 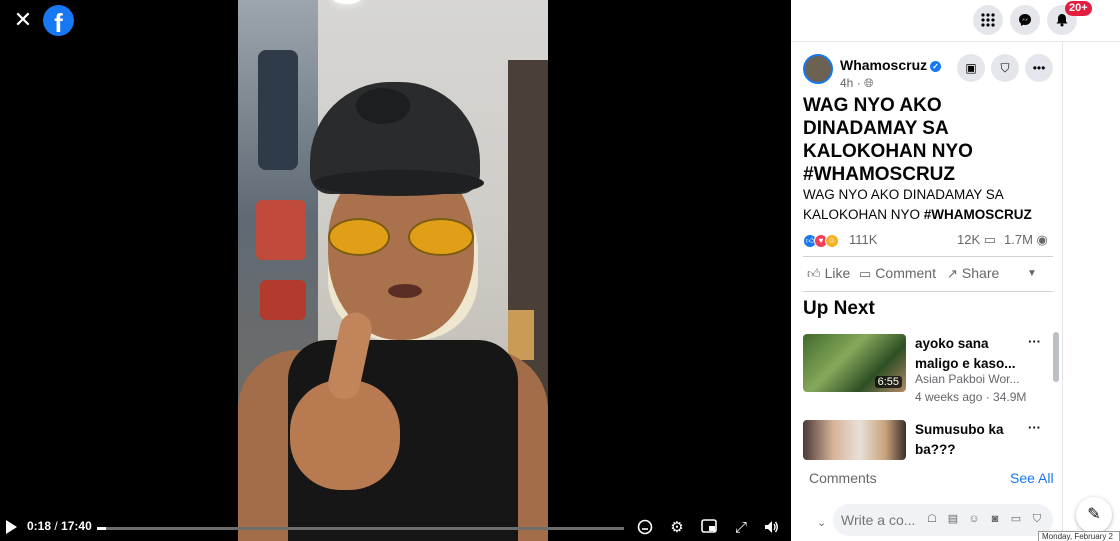 What do you see at coordinates (854, 440) in the screenshot?
I see `video-thumbnail` at bounding box center [854, 440].